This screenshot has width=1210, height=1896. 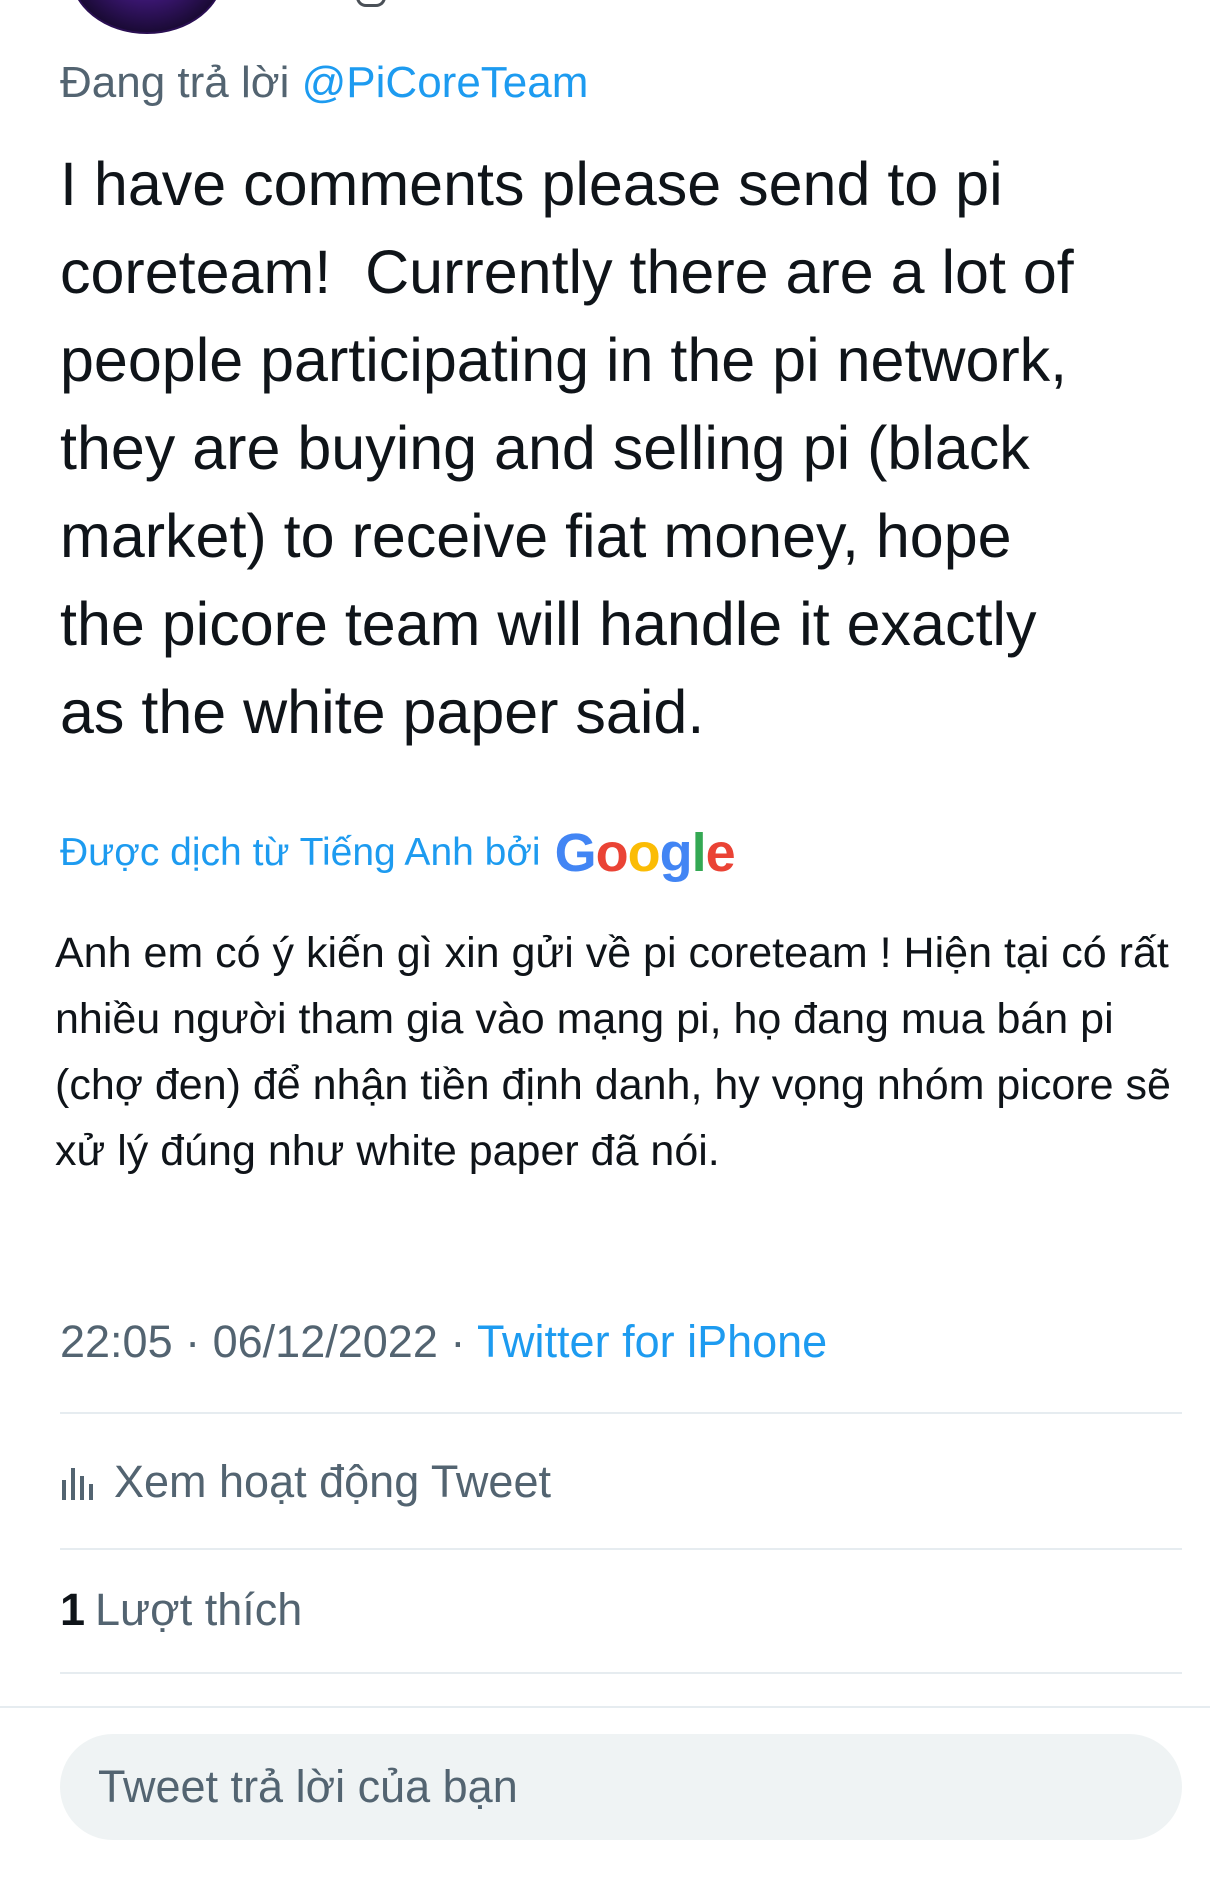 I want to click on translation-attribution: Được dịch từ Tiếng Anh bởi Google, so click(x=398, y=853).